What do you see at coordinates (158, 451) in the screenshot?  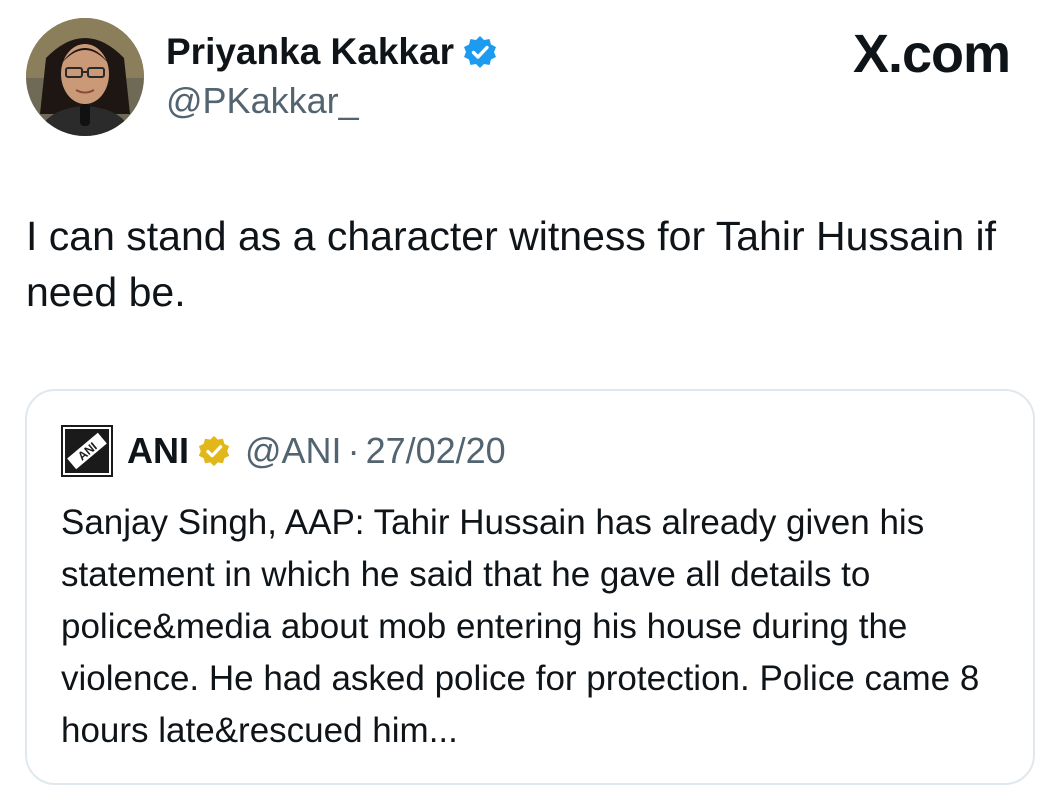 I see `quoted-author-name: ANI` at bounding box center [158, 451].